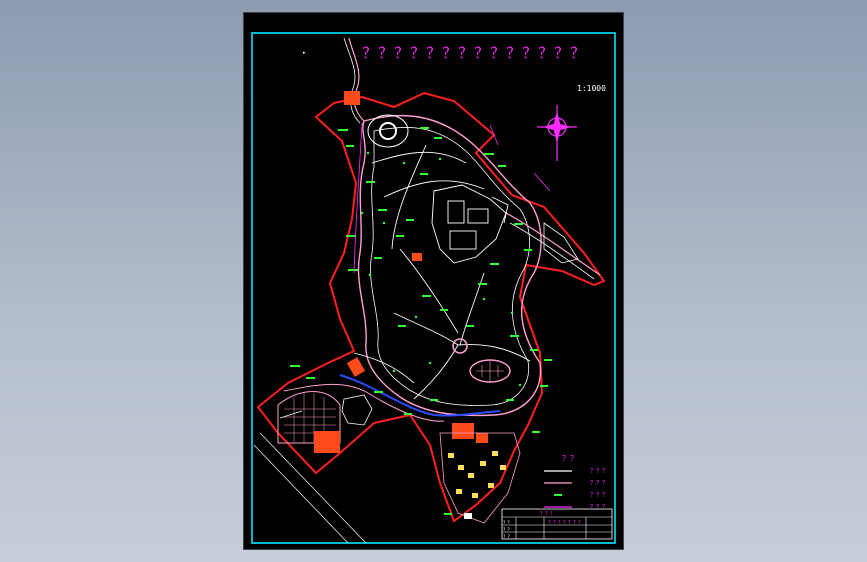 The width and height of the screenshot is (867, 562). Describe the element at coordinates (599, 471) in the screenshot. I see `legend-label-0: ？？？` at that location.